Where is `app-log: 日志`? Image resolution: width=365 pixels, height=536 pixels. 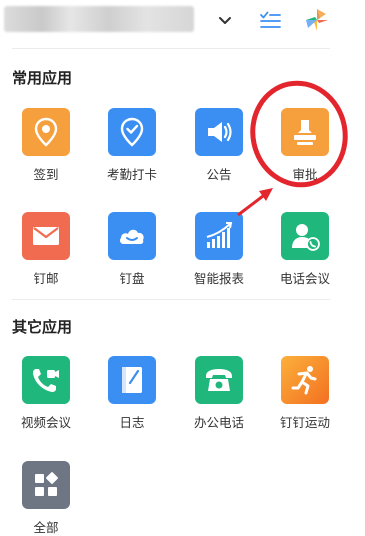
app-log: 日志 is located at coordinates (132, 399).